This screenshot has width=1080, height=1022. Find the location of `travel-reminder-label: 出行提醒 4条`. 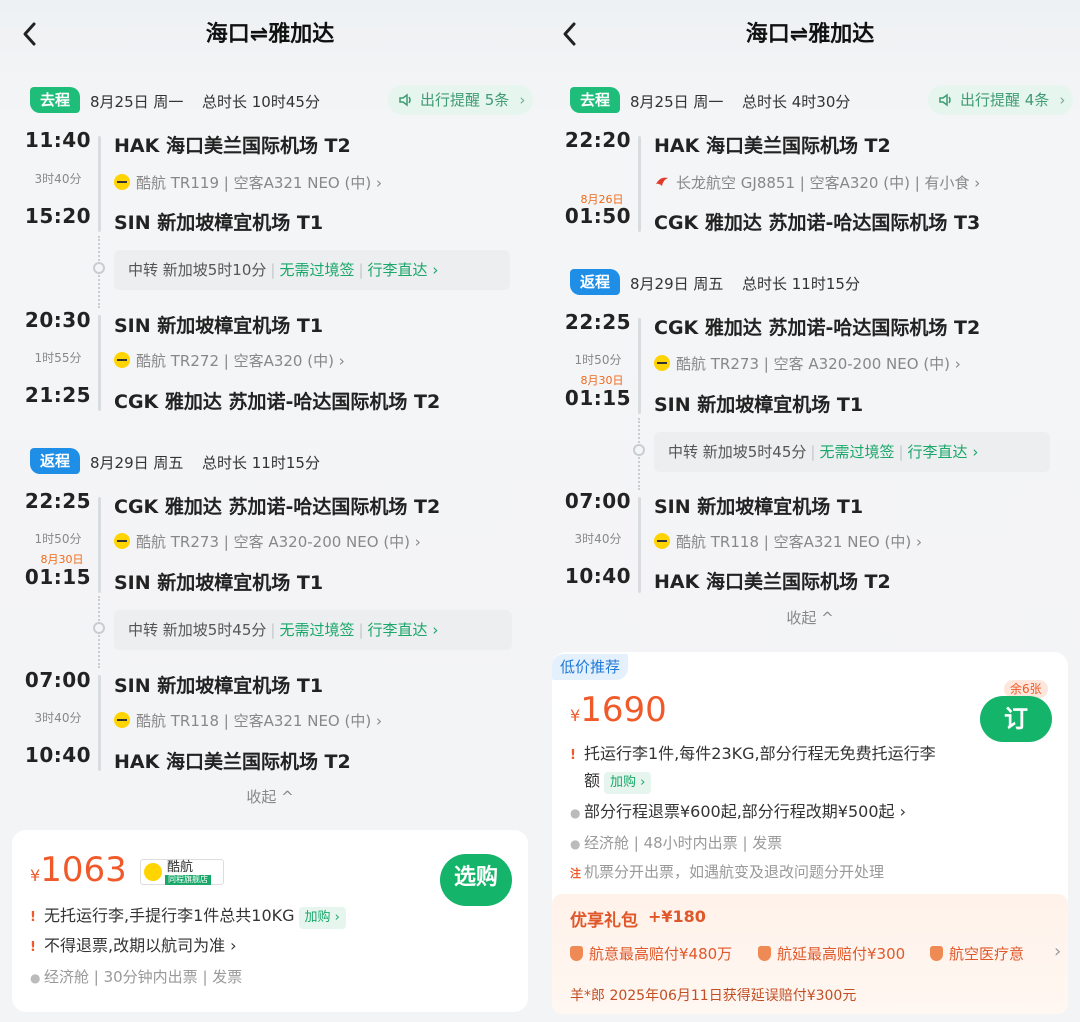

travel-reminder-label: 出行提醒 4条 is located at coordinates (1005, 100).